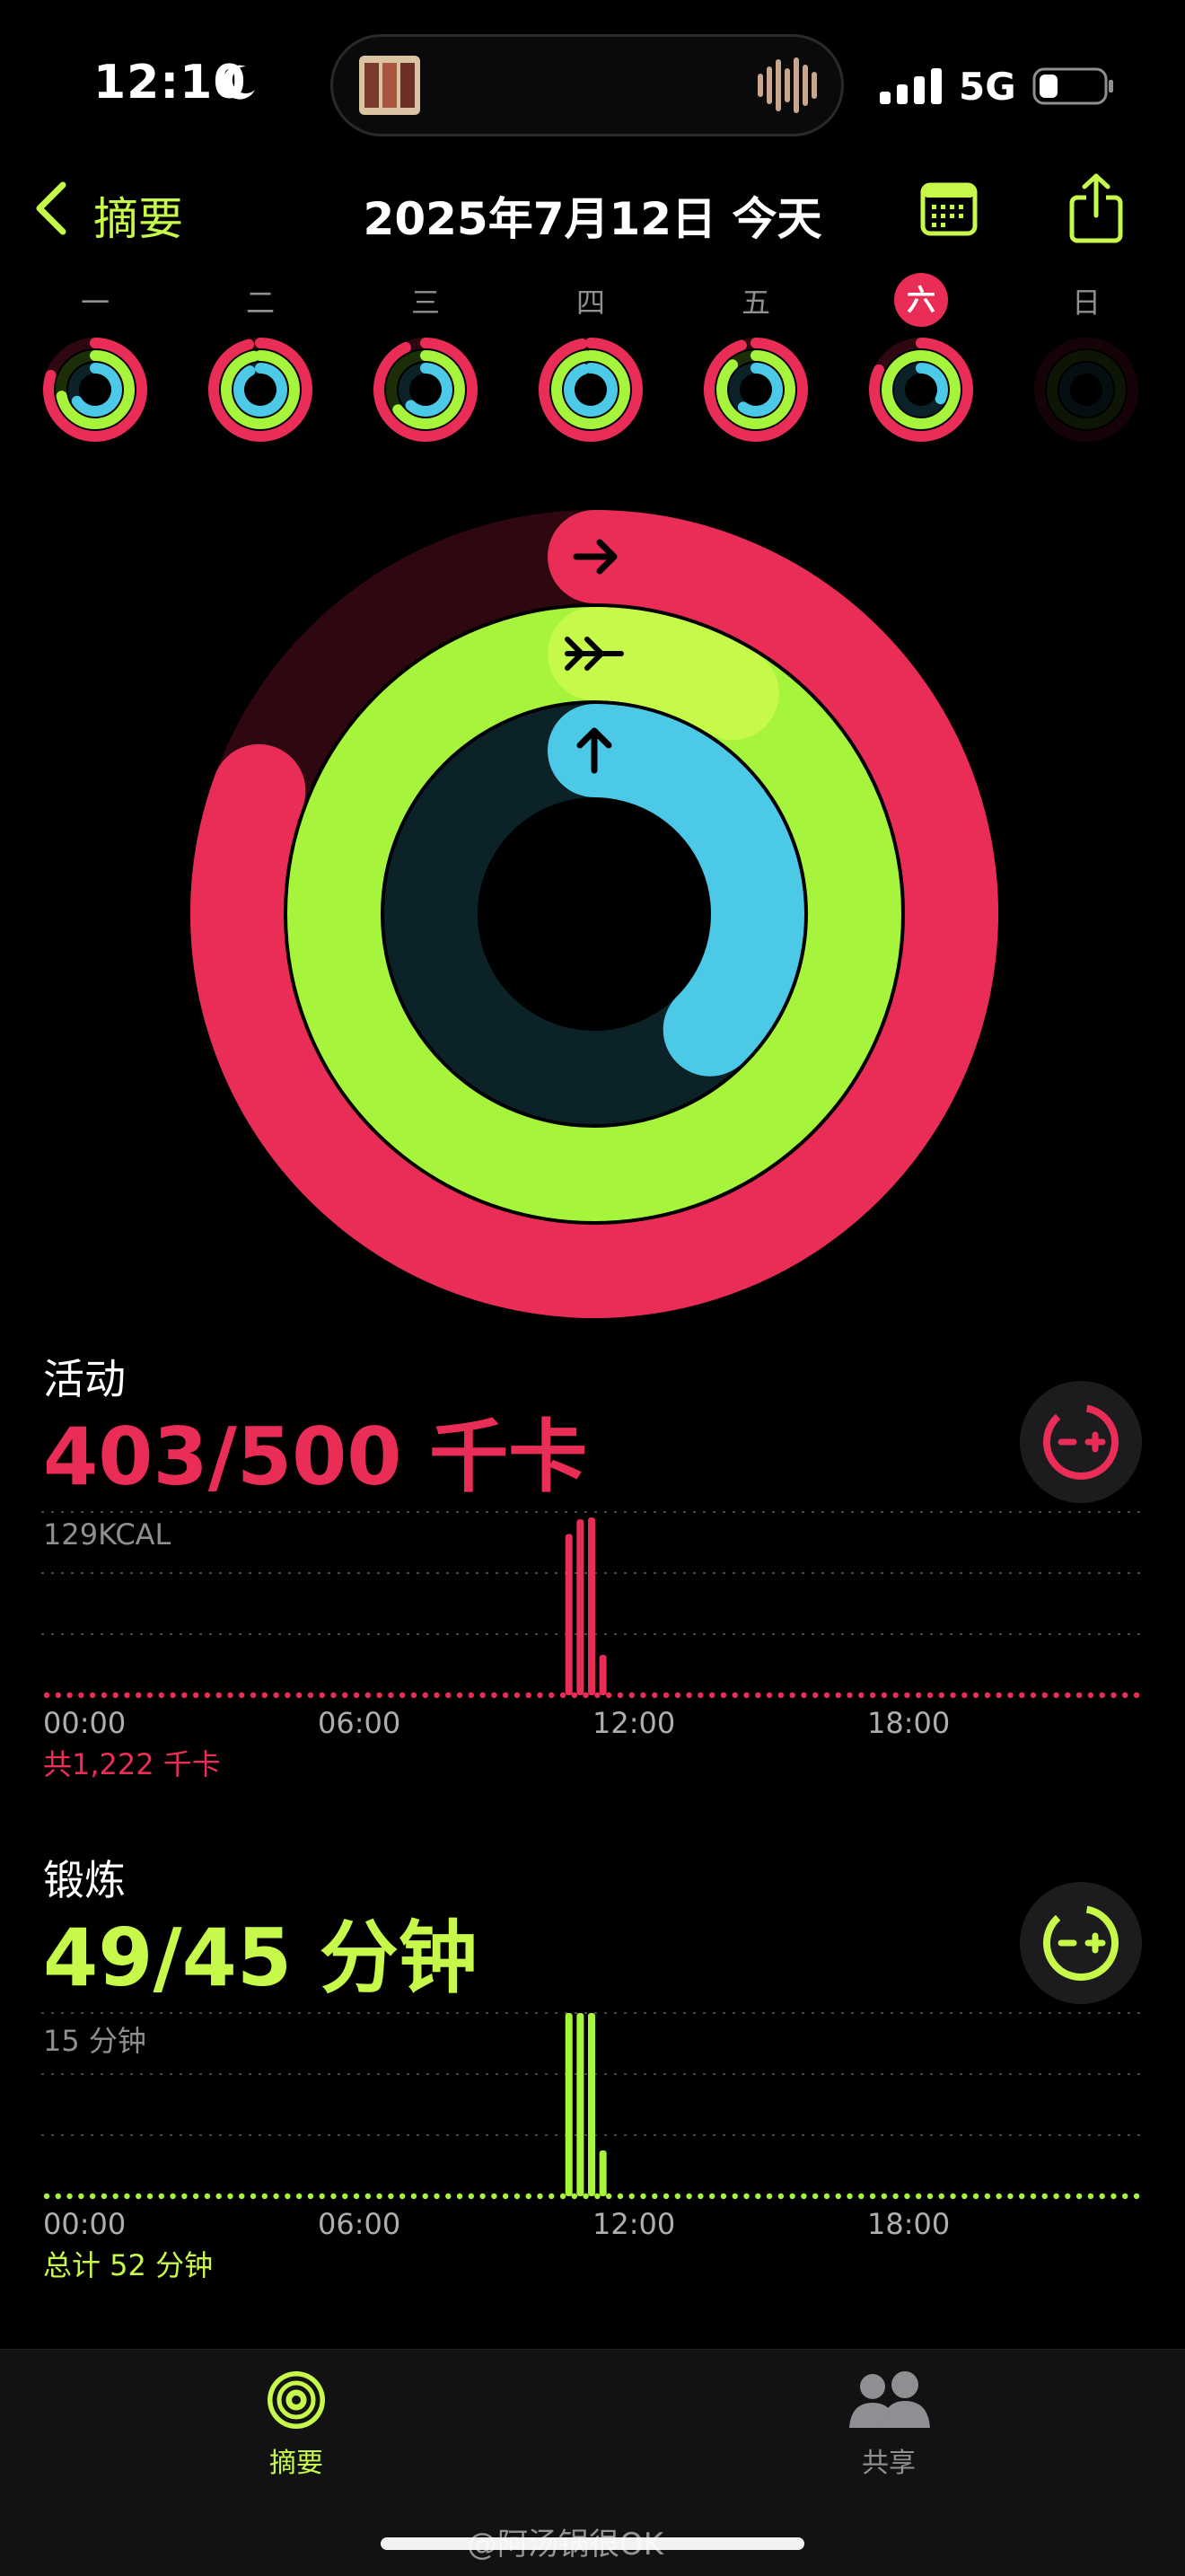 The width and height of the screenshot is (1185, 2576). I want to click on page-title: 2025年7月12日 今天, so click(592, 219).